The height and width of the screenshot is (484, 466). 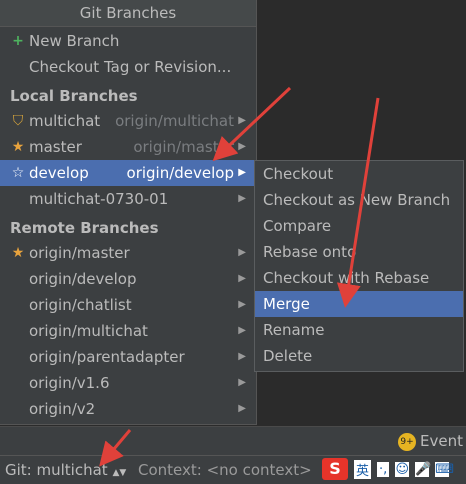 What do you see at coordinates (119, 473) in the screenshot?
I see `updown-arrows-icon: ▲▼` at bounding box center [119, 473].